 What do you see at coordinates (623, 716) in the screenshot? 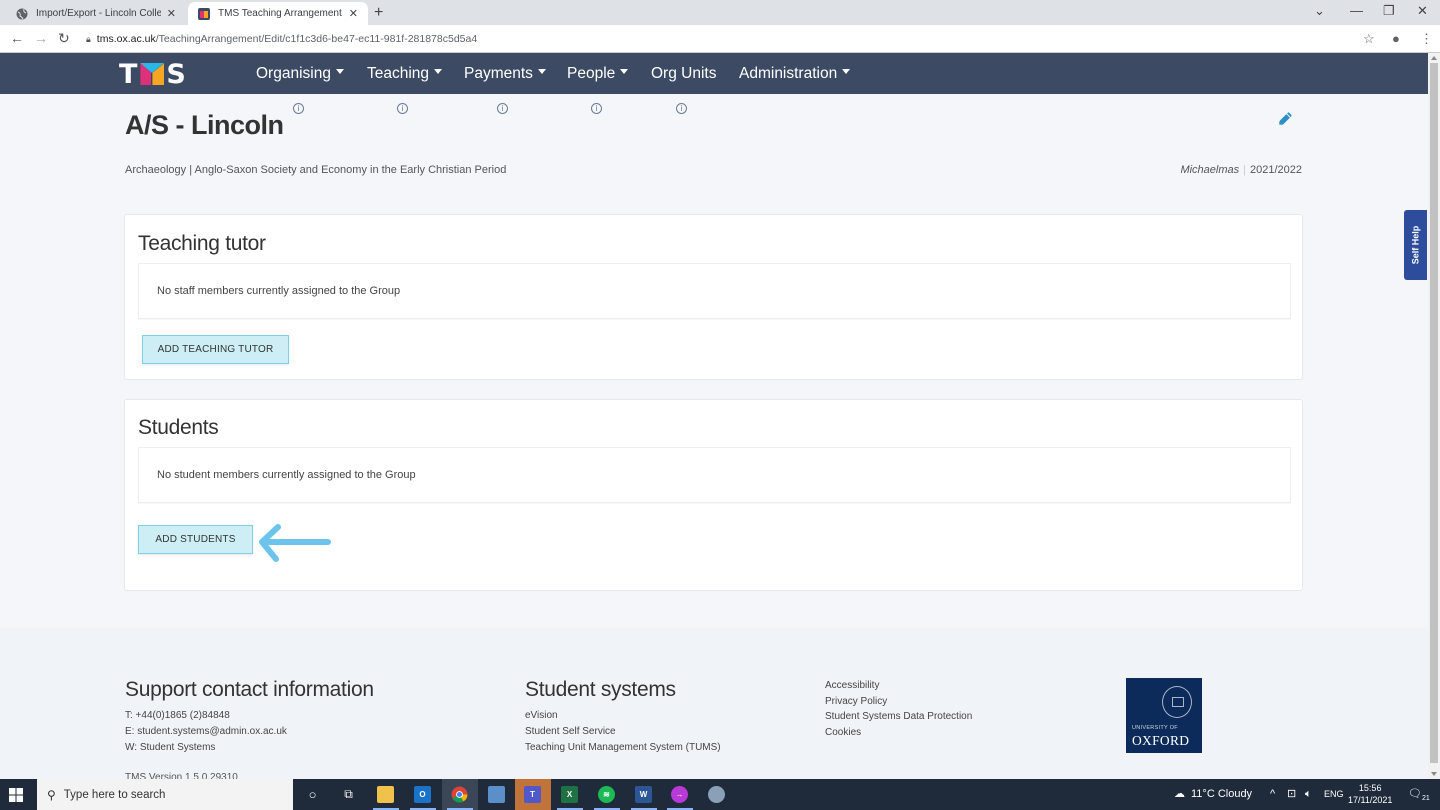
I see `link-evision: eVision` at bounding box center [623, 716].